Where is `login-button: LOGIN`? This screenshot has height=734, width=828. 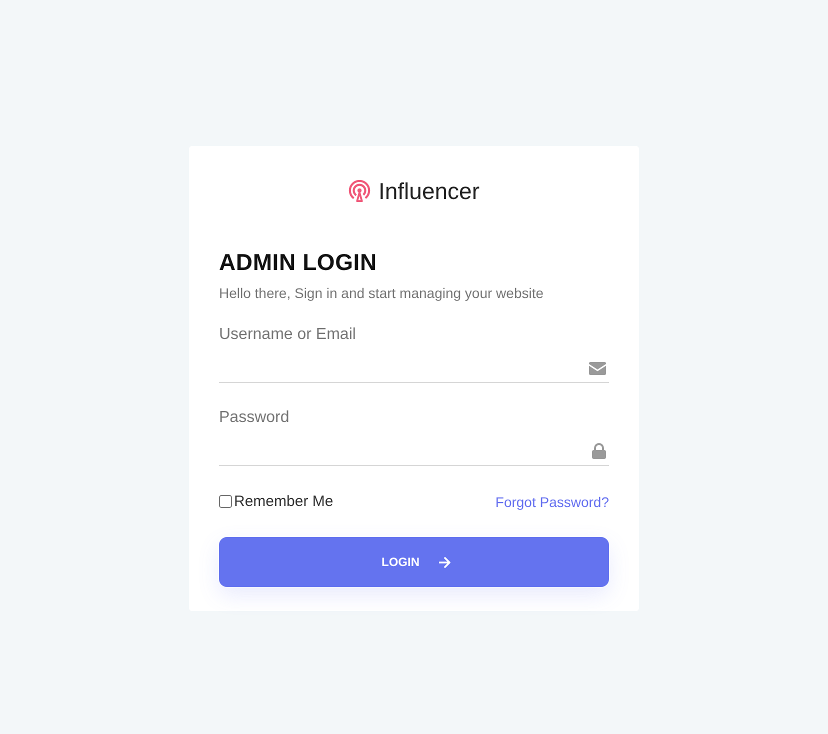 login-button: LOGIN is located at coordinates (414, 562).